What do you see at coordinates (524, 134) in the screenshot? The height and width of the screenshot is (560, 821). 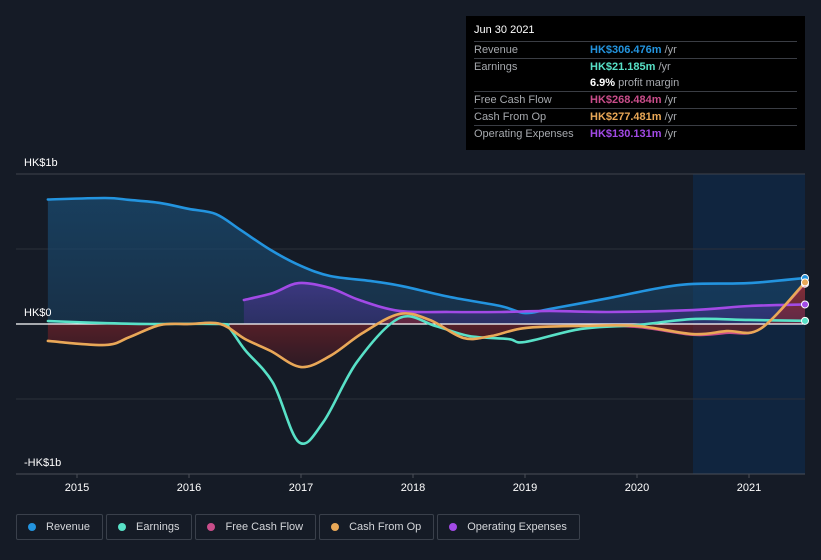 I see `tooltip-label: Operating Expenses` at bounding box center [524, 134].